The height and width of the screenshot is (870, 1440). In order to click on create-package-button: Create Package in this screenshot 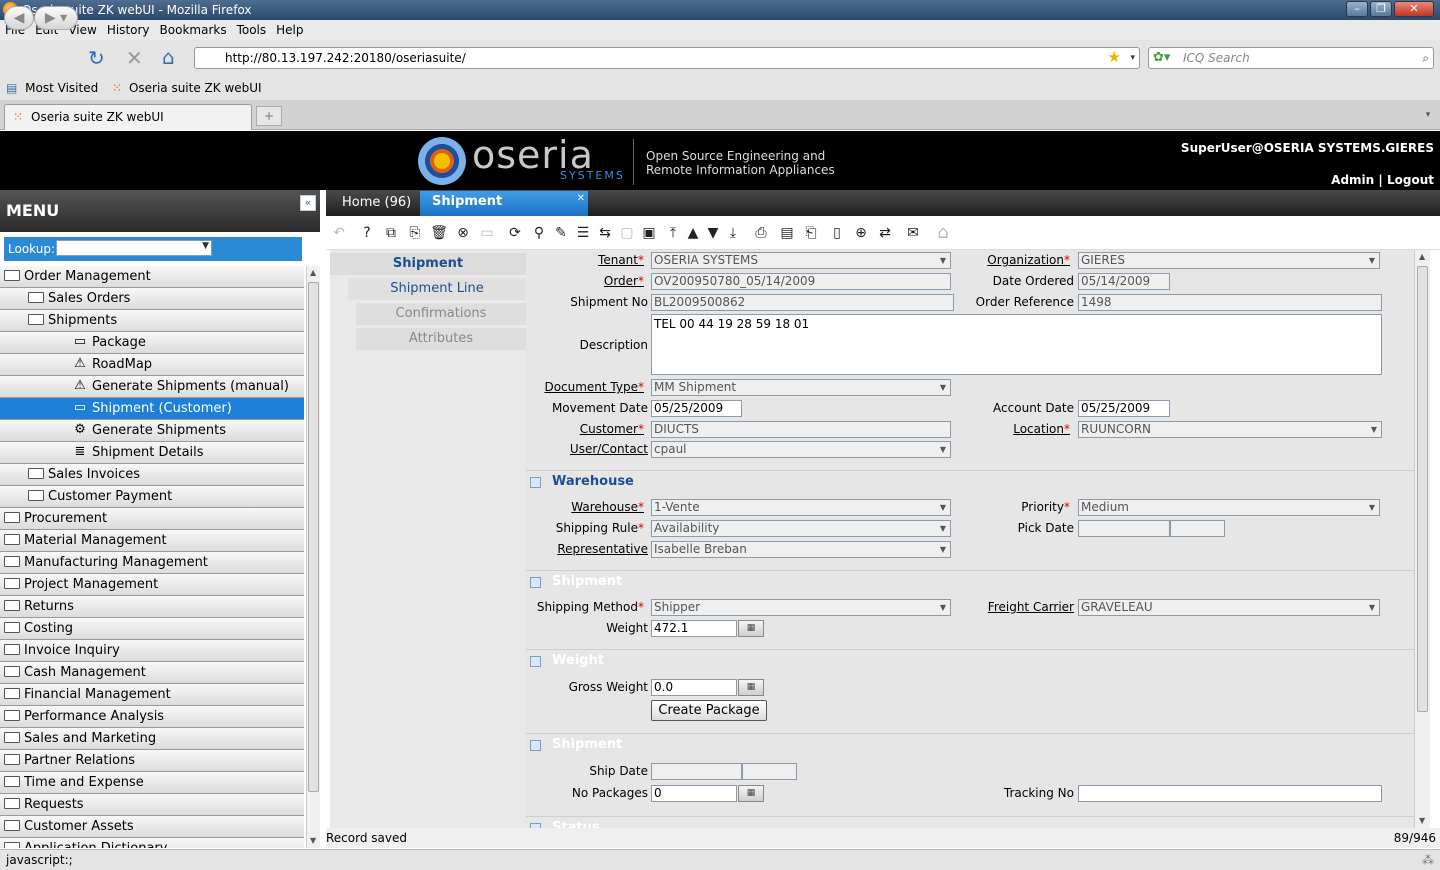, I will do `click(709, 710)`.